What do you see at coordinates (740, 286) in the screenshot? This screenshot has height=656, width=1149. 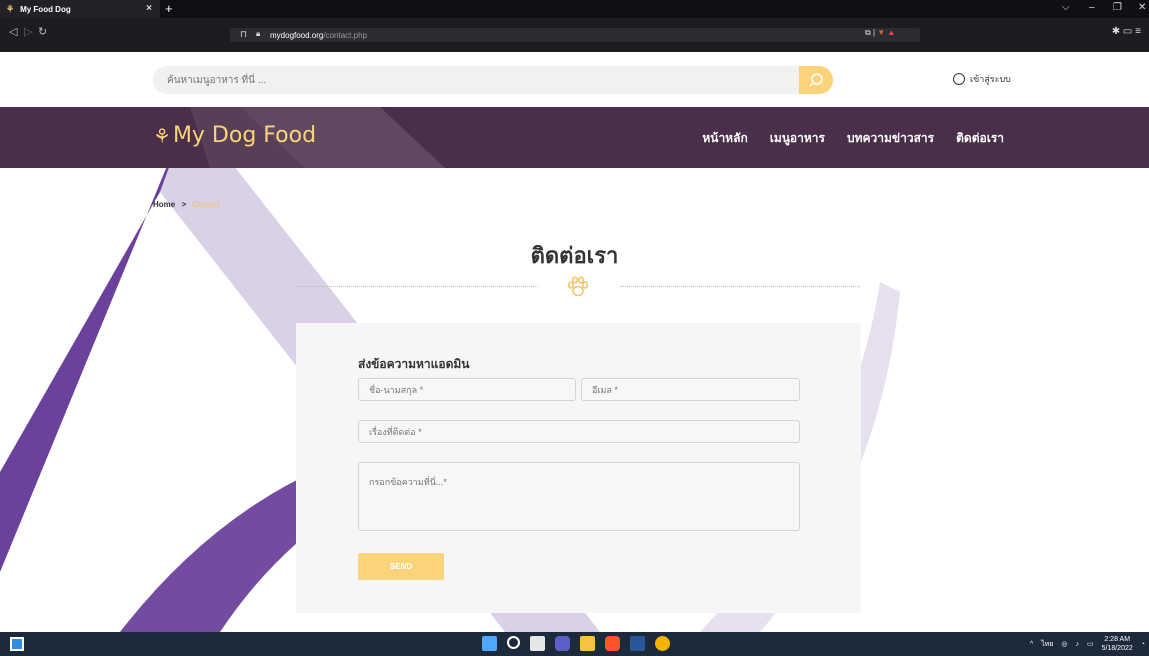 I see `title-divider-right` at bounding box center [740, 286].